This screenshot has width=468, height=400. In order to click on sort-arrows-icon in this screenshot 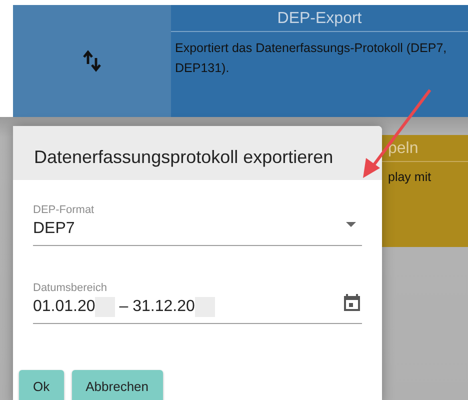, I will do `click(92, 61)`.